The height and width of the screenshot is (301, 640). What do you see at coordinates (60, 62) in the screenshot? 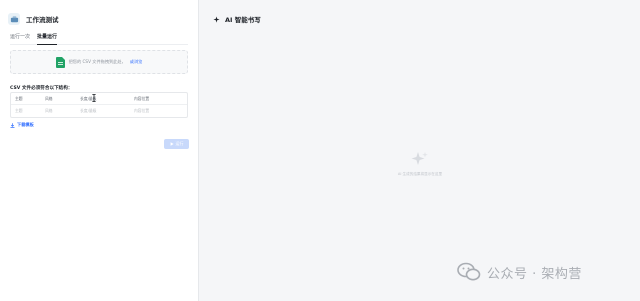
I see `csv-file-icon` at bounding box center [60, 62].